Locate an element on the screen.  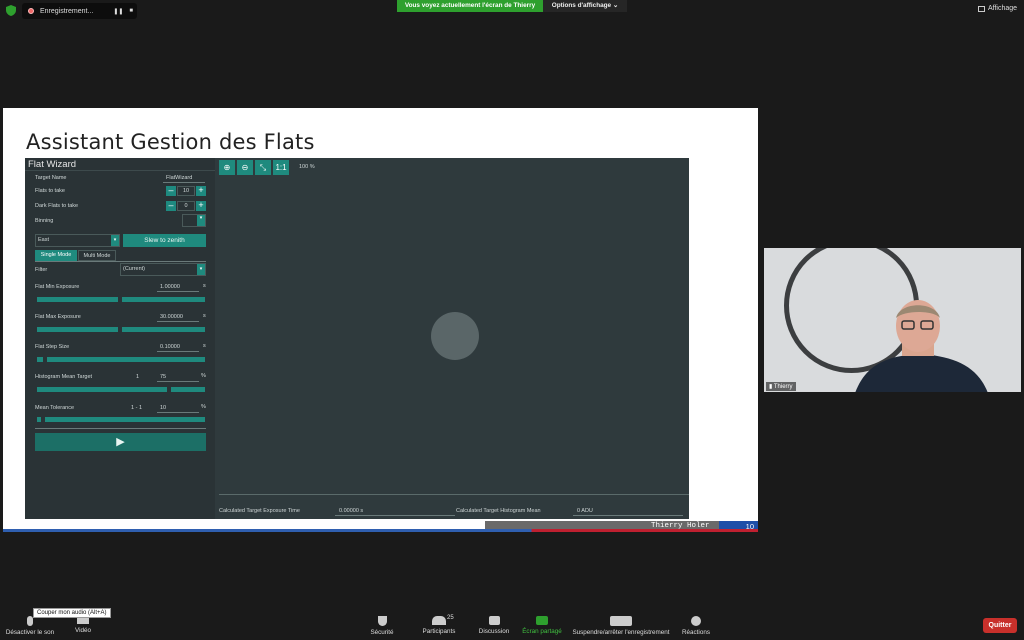
emoji-icon is located at coordinates (696, 621).